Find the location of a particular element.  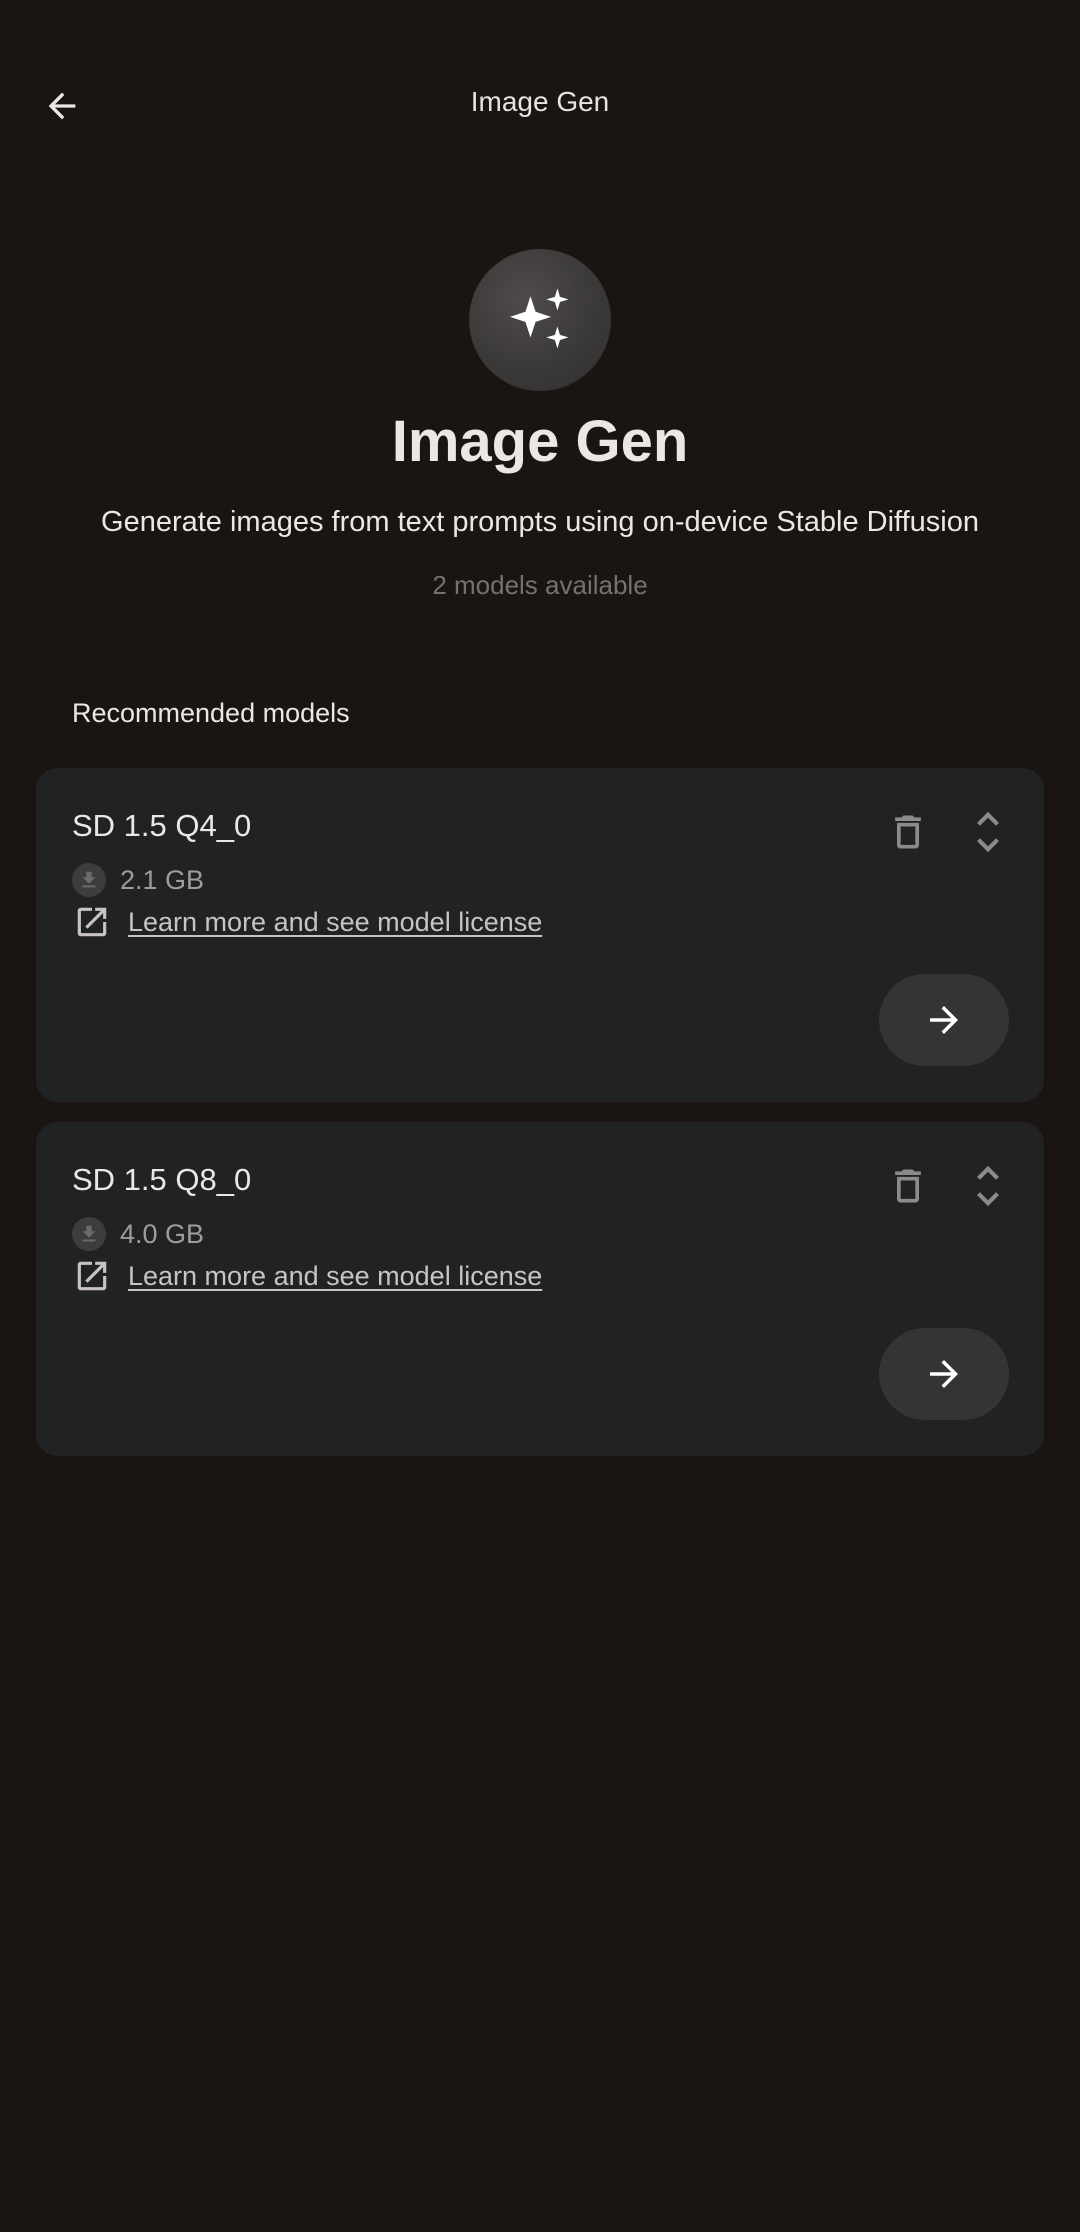

sparkles-icon is located at coordinates (539, 318).